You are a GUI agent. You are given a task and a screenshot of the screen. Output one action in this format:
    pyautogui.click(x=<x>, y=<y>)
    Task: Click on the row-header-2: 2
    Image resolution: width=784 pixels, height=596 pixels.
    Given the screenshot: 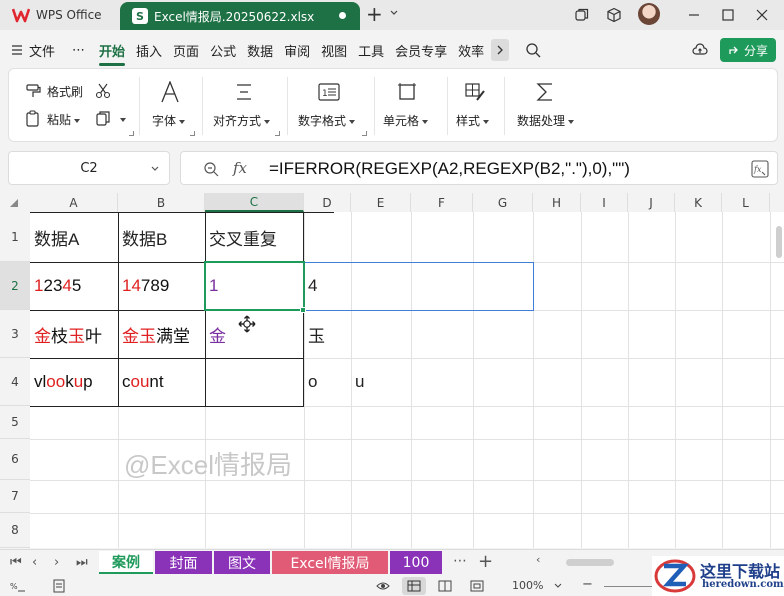 What is the action you would take?
    pyautogui.click(x=15, y=286)
    